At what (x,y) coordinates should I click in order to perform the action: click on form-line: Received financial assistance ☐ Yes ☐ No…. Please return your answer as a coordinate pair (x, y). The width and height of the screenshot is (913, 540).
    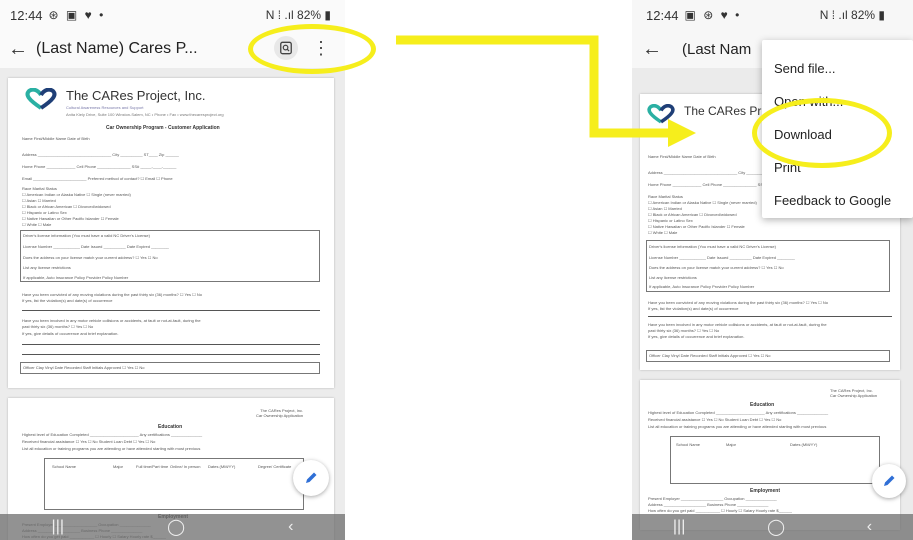
    Looking at the image, I should click on (89, 441).